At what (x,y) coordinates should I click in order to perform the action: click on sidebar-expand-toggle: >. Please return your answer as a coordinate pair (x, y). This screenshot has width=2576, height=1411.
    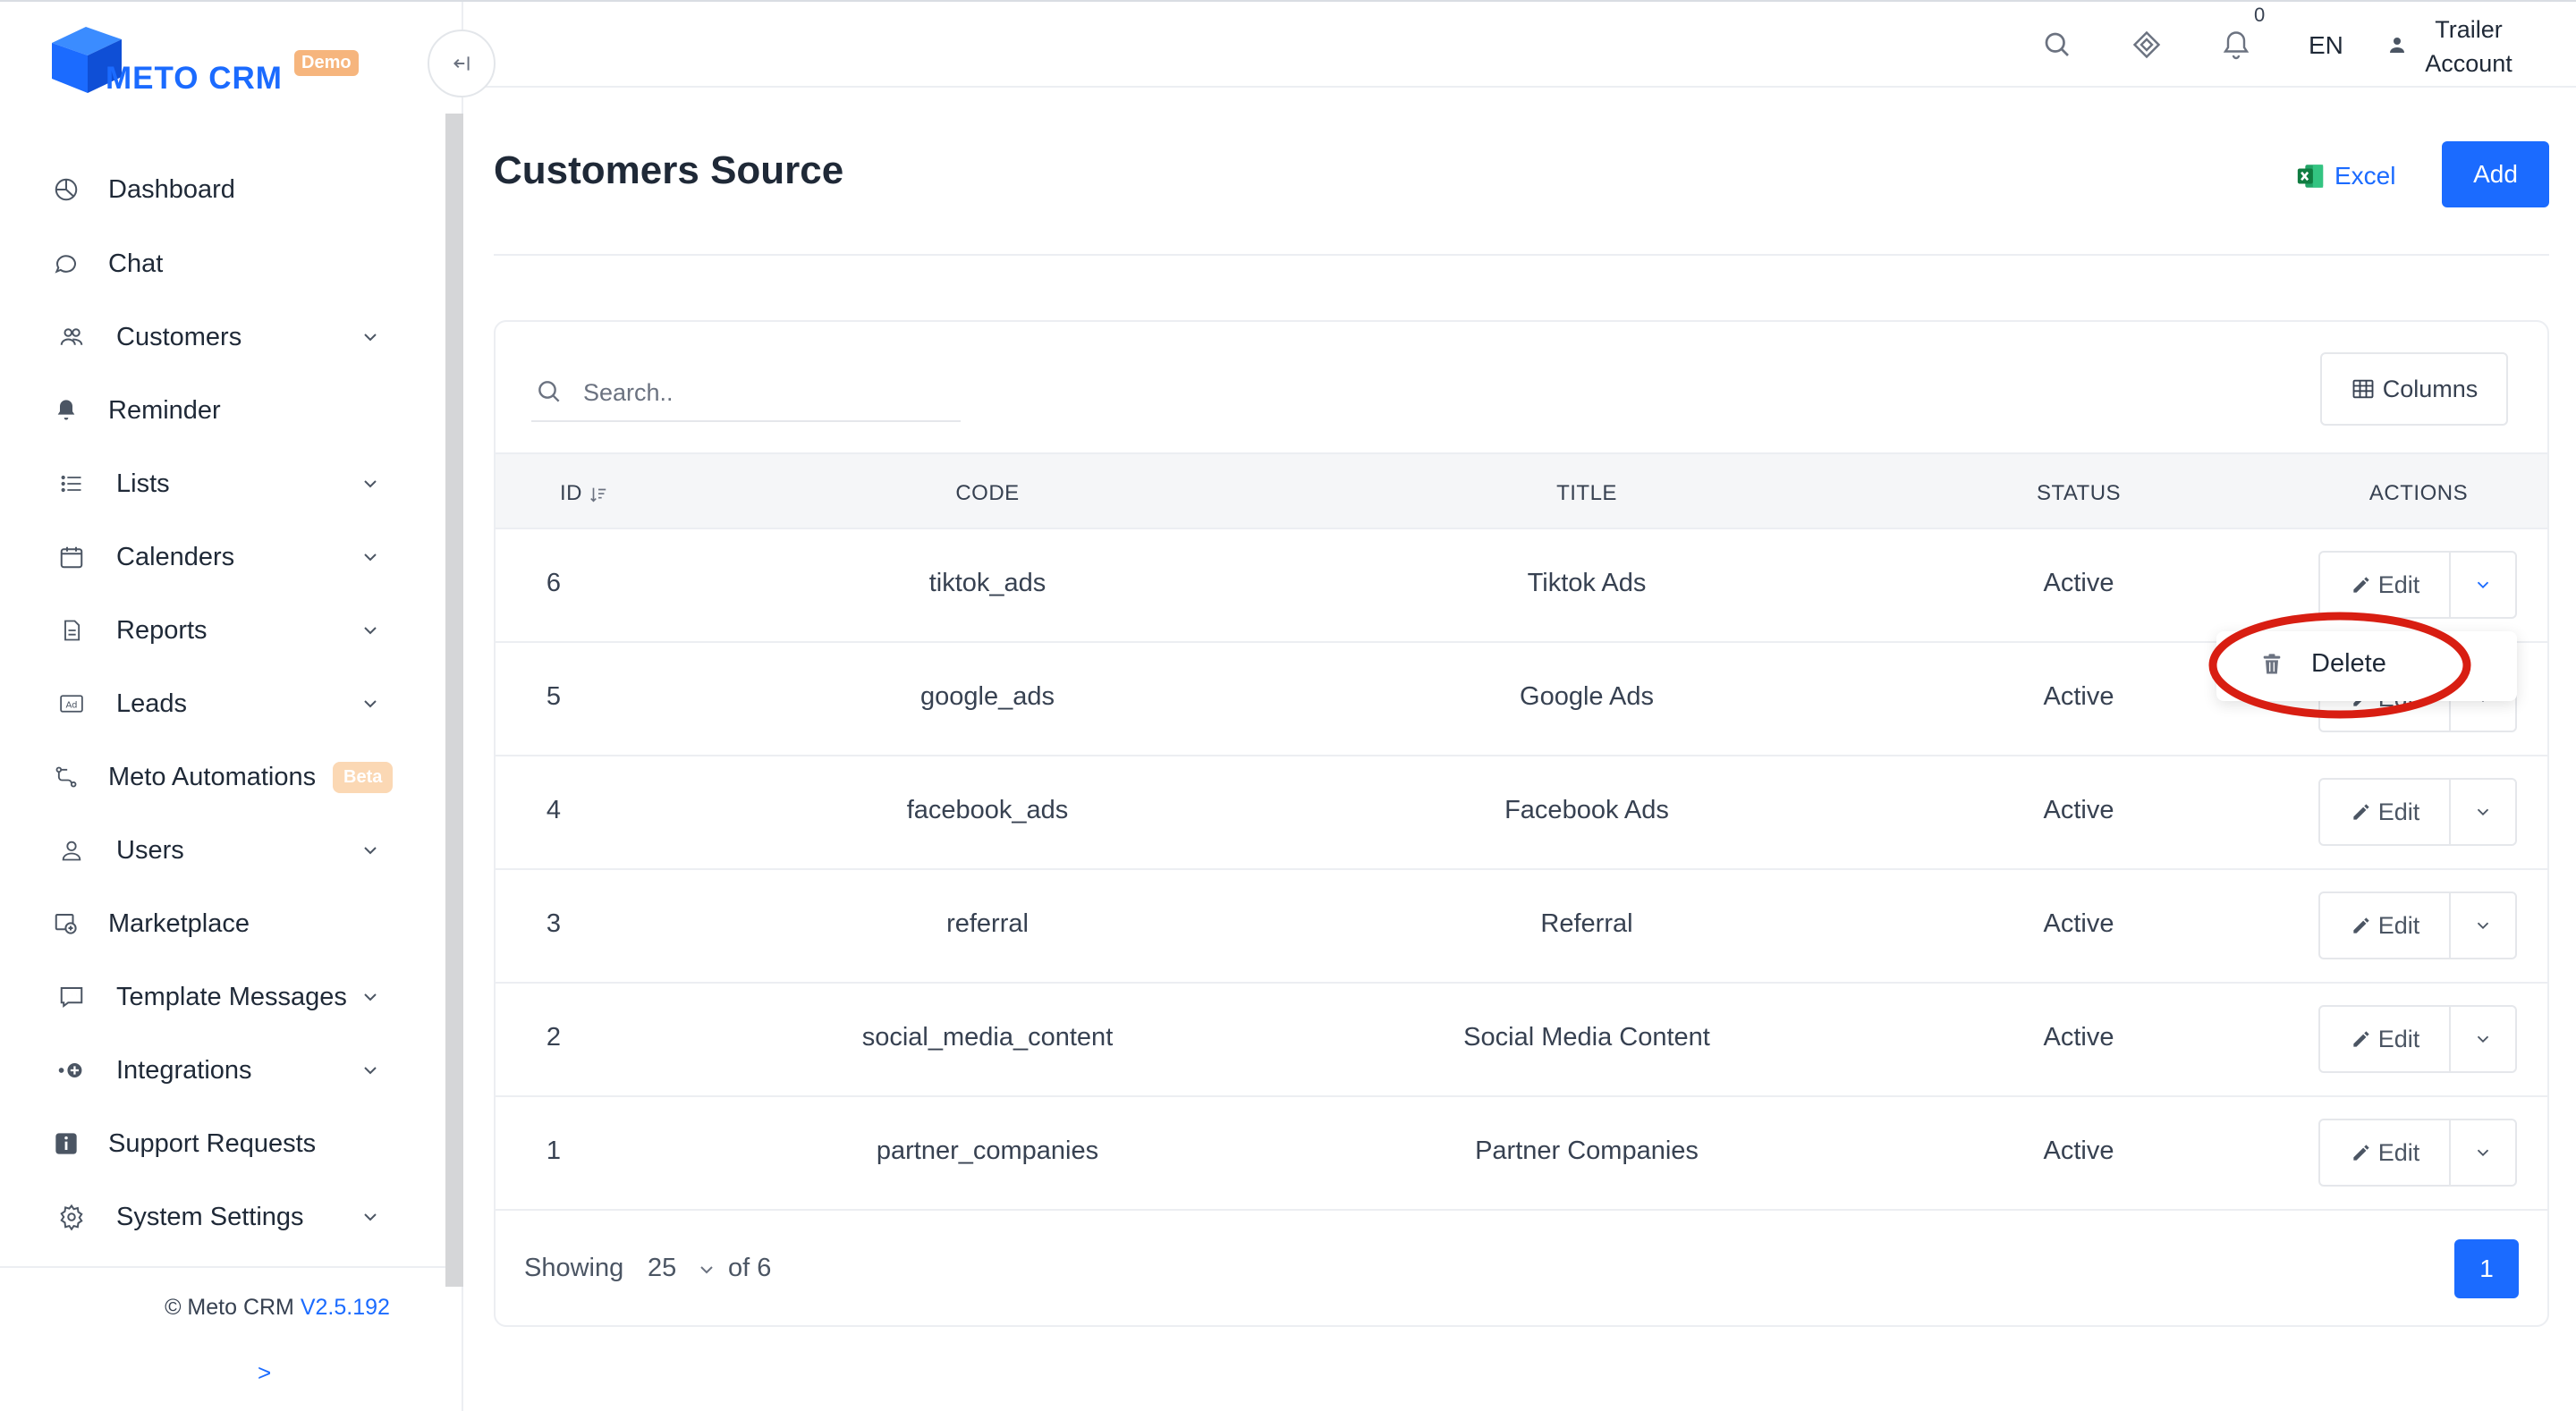
    Looking at the image, I should click on (264, 1373).